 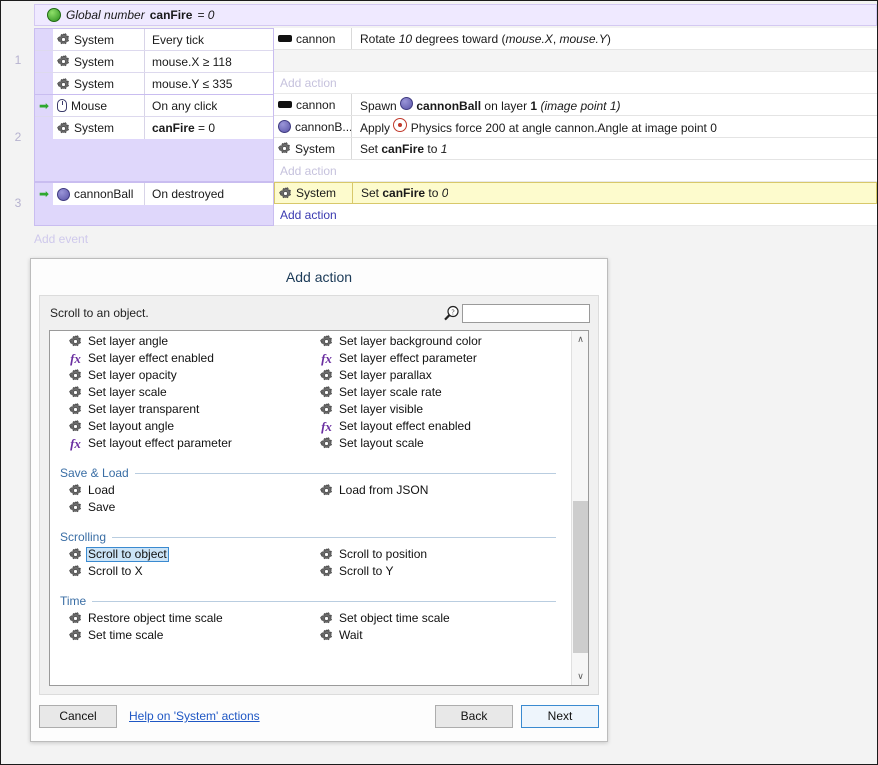 I want to click on action-item: Load, so click(x=193, y=490).